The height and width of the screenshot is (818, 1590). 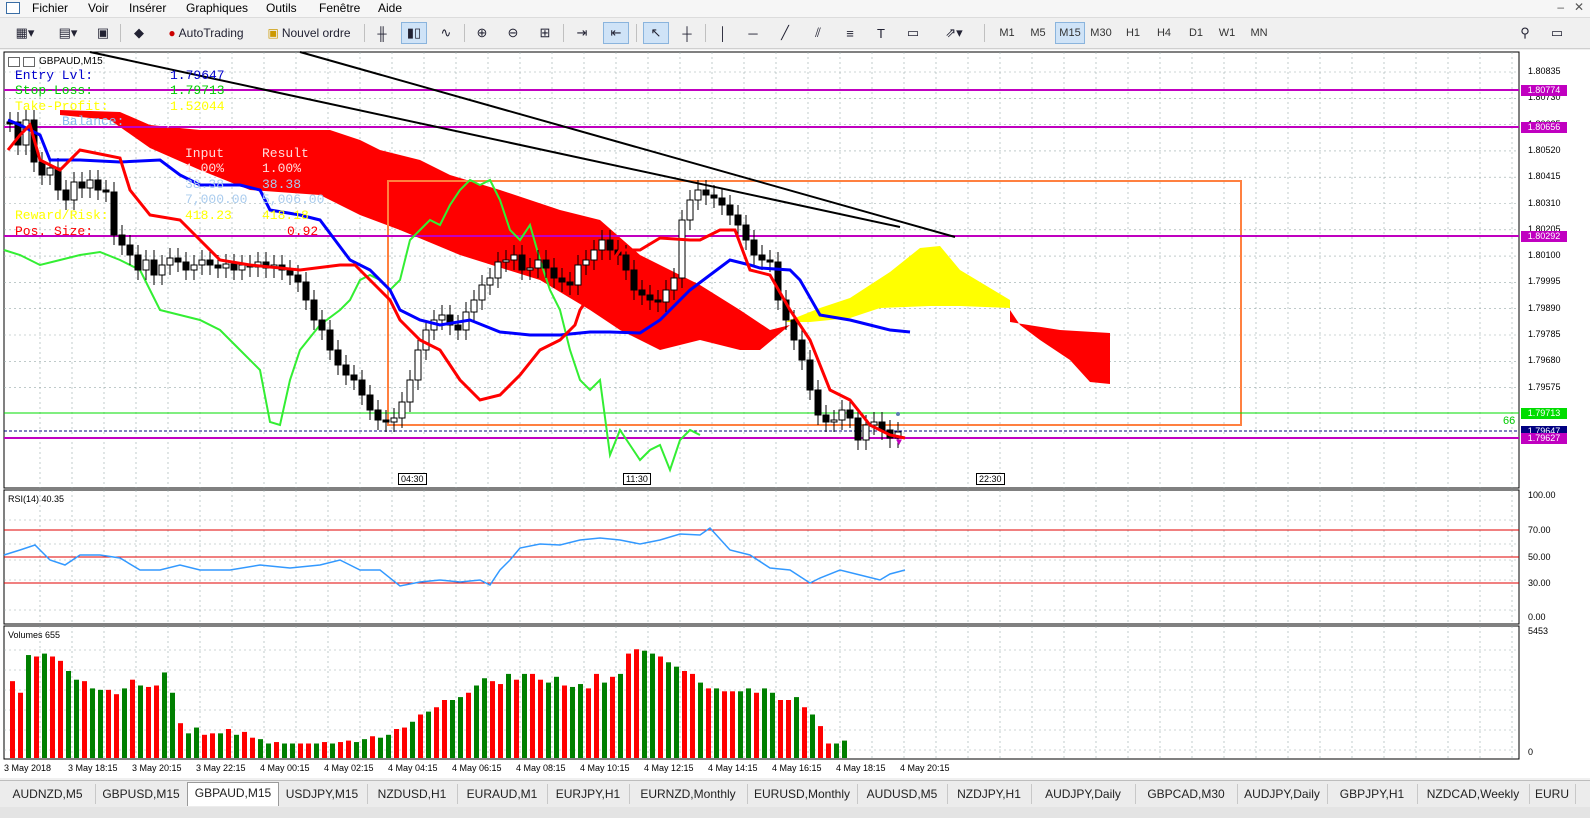 What do you see at coordinates (14, 61) in the screenshot?
I see `chart-window-icon` at bounding box center [14, 61].